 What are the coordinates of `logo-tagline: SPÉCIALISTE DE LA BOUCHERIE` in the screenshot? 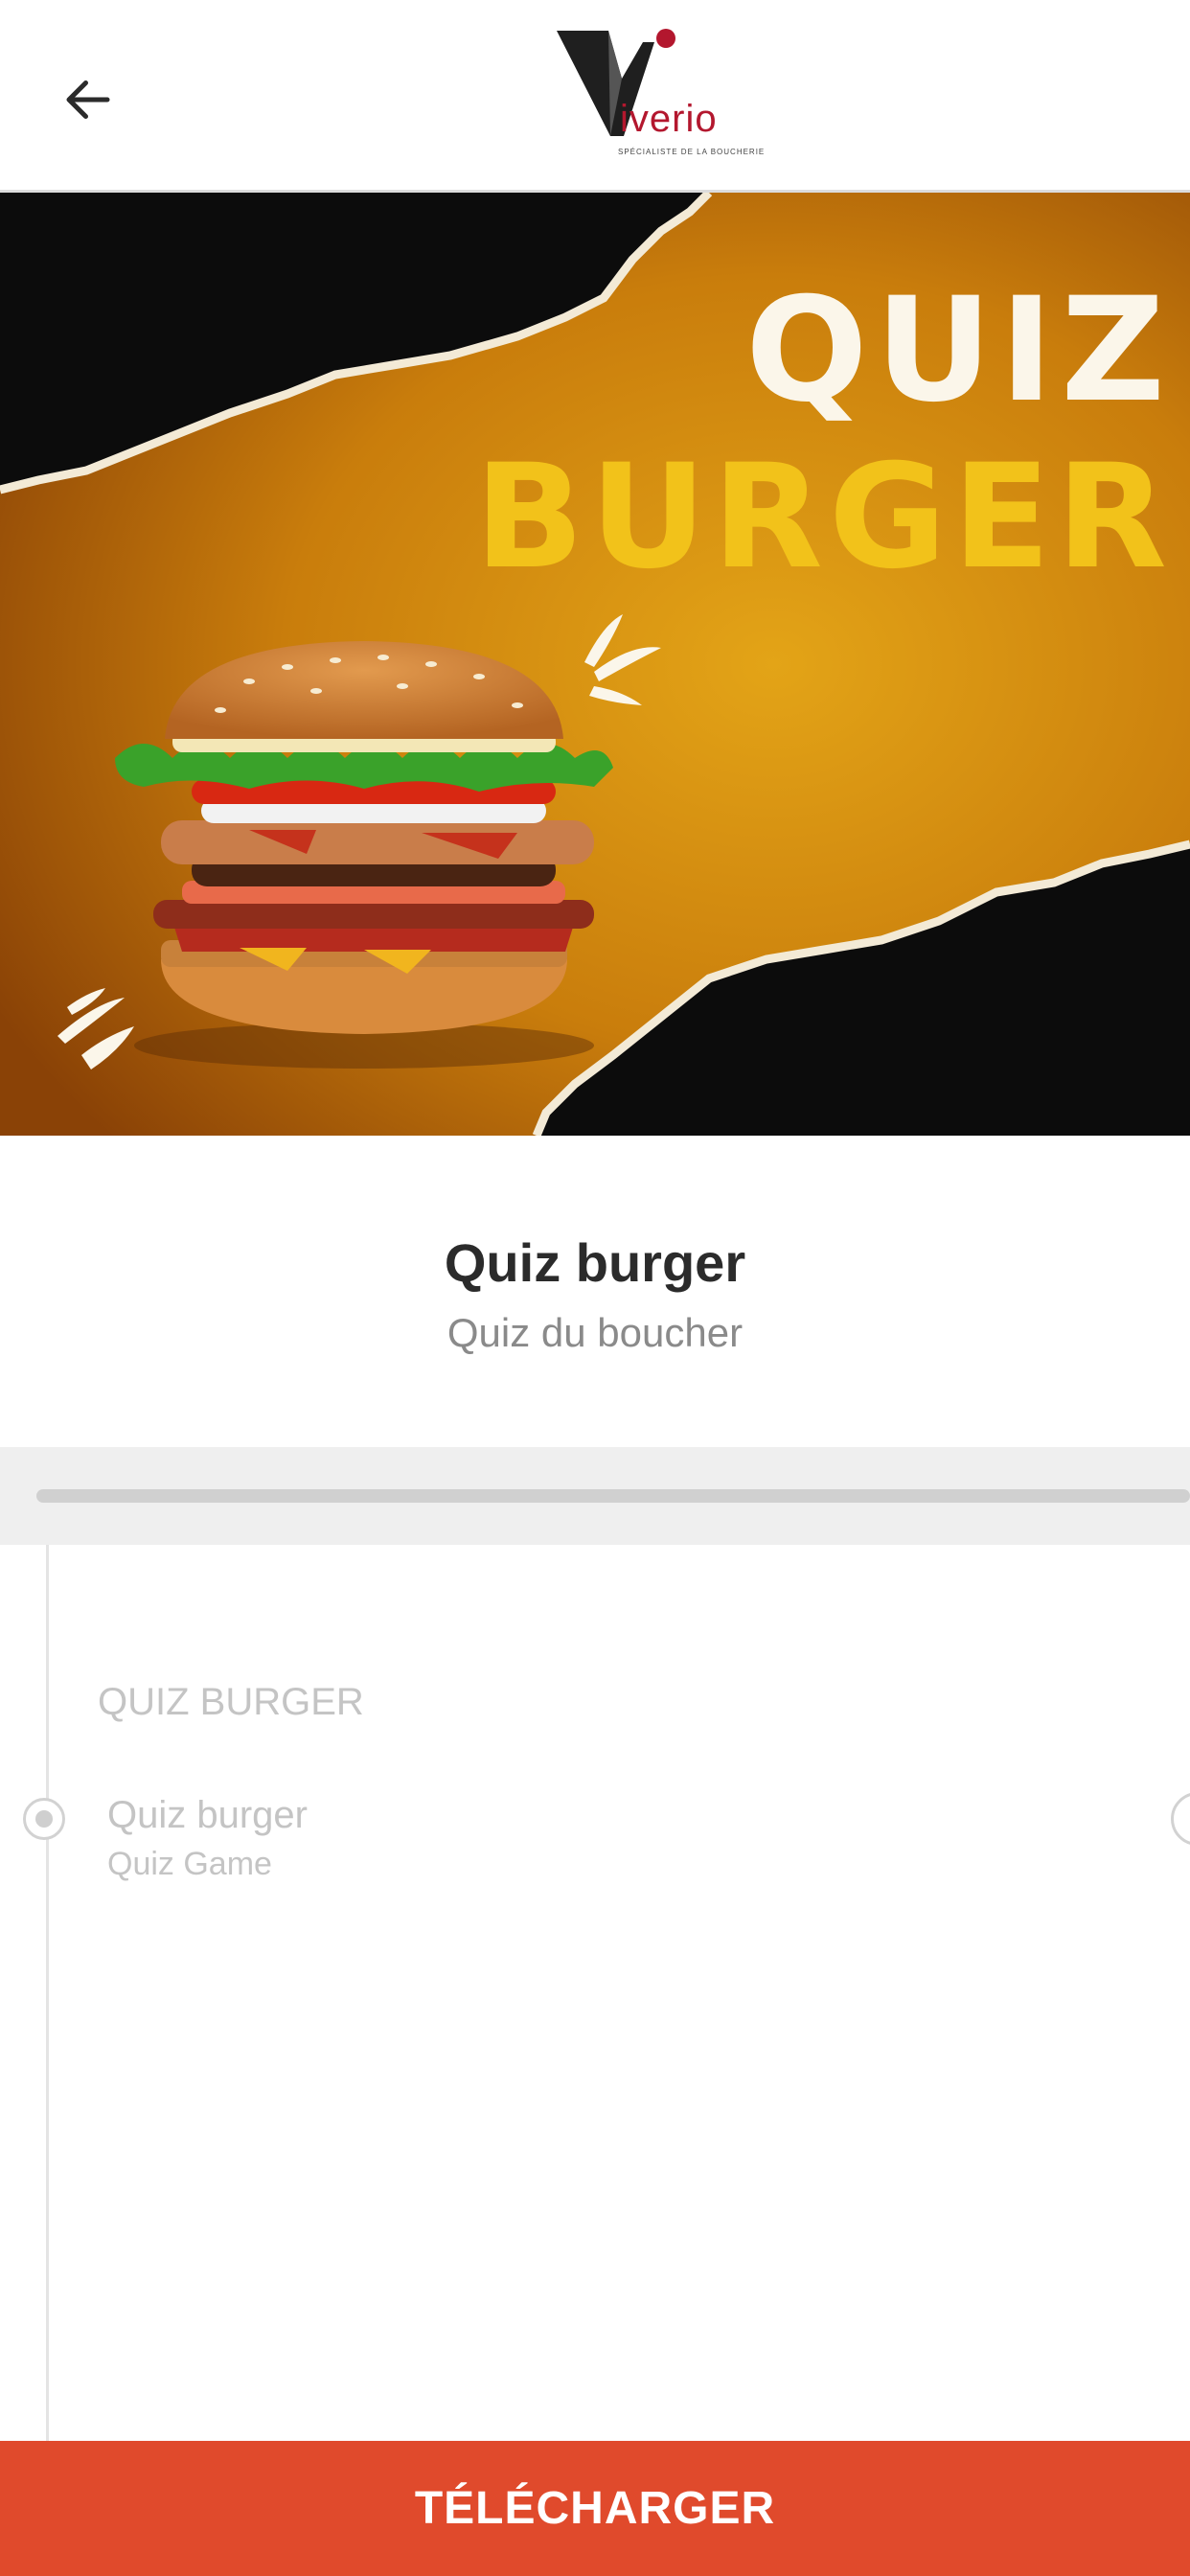 It's located at (692, 152).